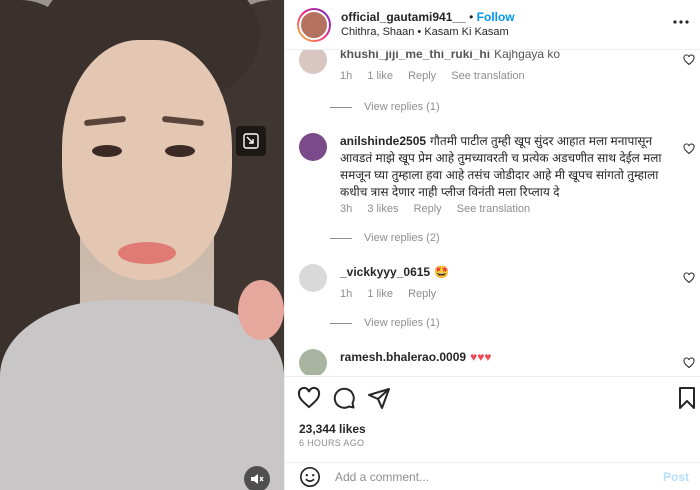  I want to click on mute-icon, so click(257, 478).